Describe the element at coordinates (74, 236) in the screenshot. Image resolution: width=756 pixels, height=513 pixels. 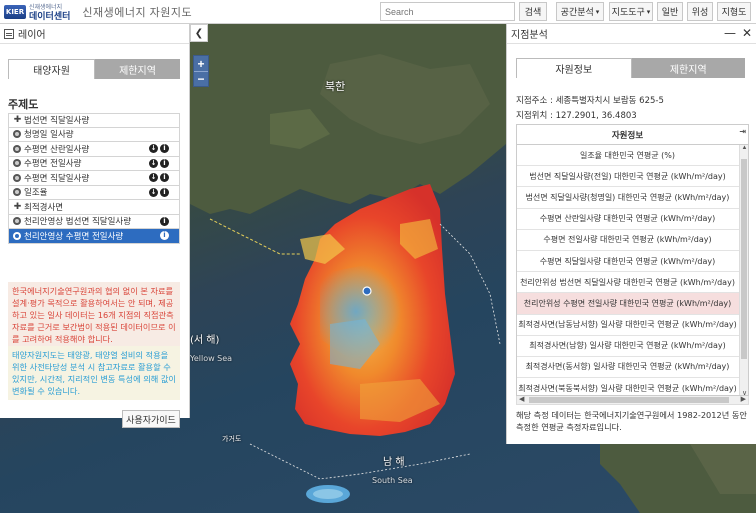
I see `layer-item-label: 천리안영상 수평면 전일사량` at that location.